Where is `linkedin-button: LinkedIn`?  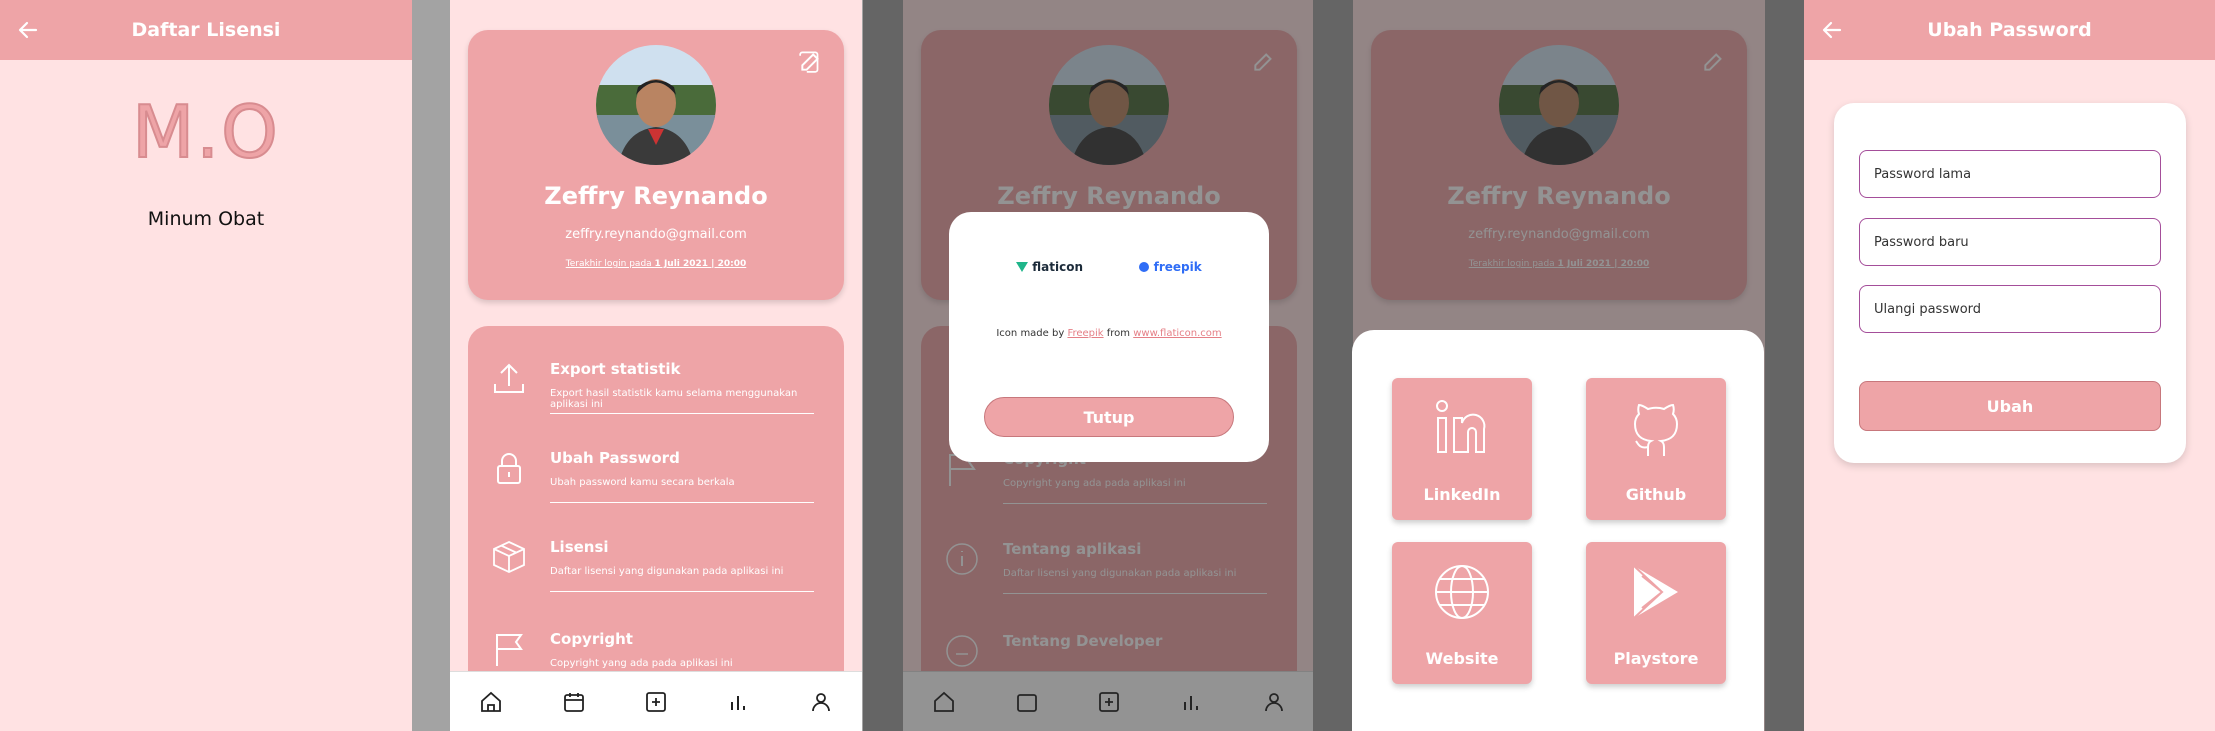 linkedin-button: LinkedIn is located at coordinates (1462, 449).